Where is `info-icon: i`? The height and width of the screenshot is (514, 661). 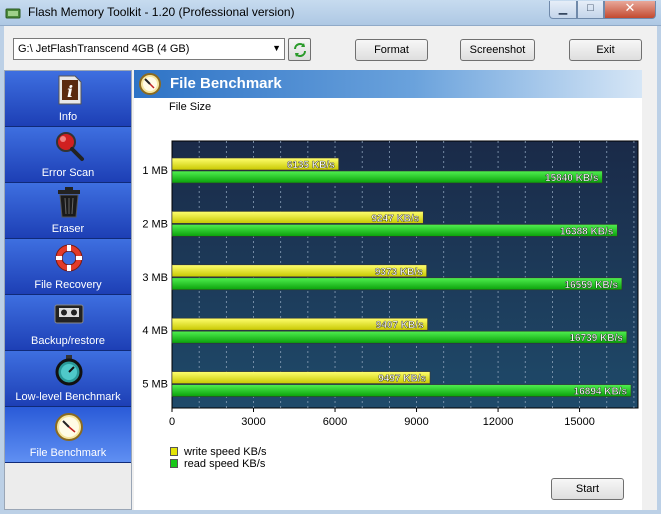
info-icon: i is located at coordinates (70, 90).